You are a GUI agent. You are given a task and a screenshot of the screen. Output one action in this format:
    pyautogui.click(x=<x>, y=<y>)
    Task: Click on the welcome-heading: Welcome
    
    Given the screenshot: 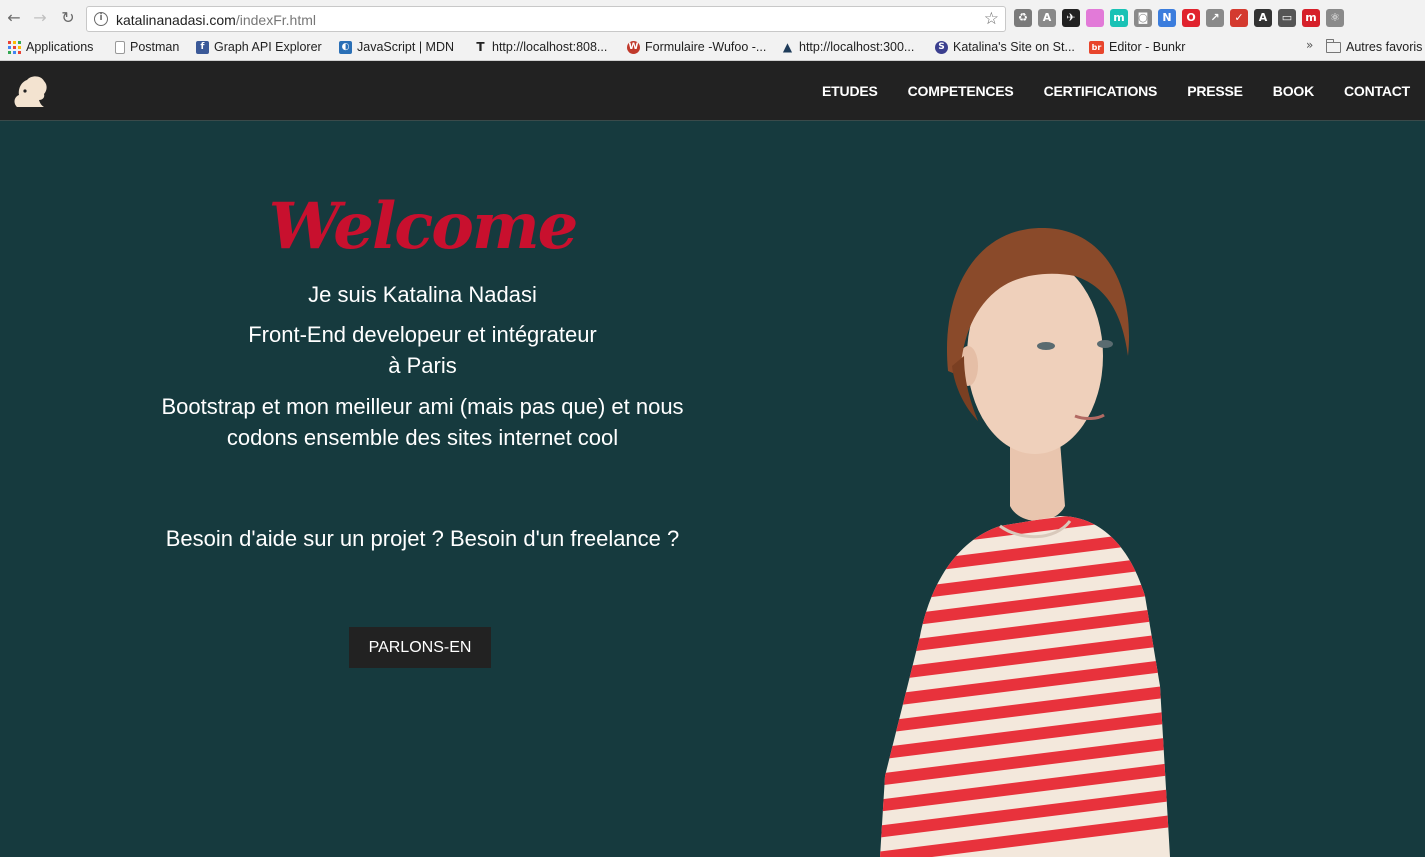 What is the action you would take?
    pyautogui.click(x=423, y=226)
    